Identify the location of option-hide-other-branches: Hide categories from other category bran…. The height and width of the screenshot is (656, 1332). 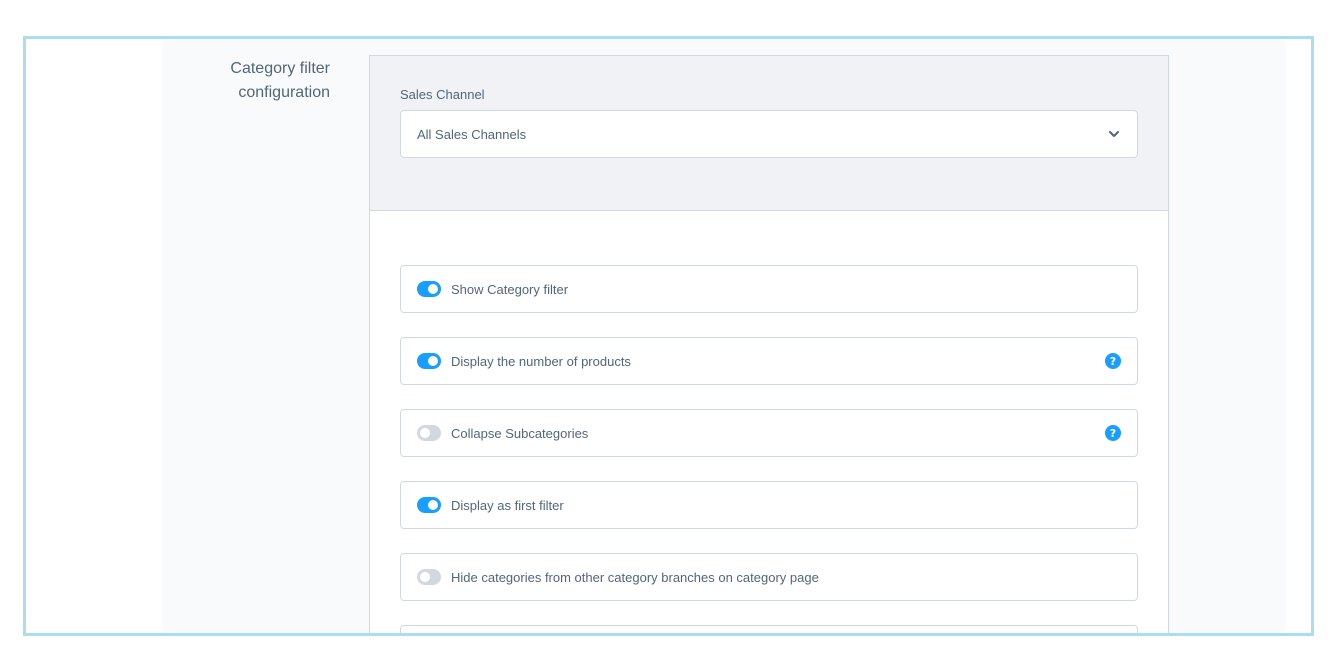
(769, 577).